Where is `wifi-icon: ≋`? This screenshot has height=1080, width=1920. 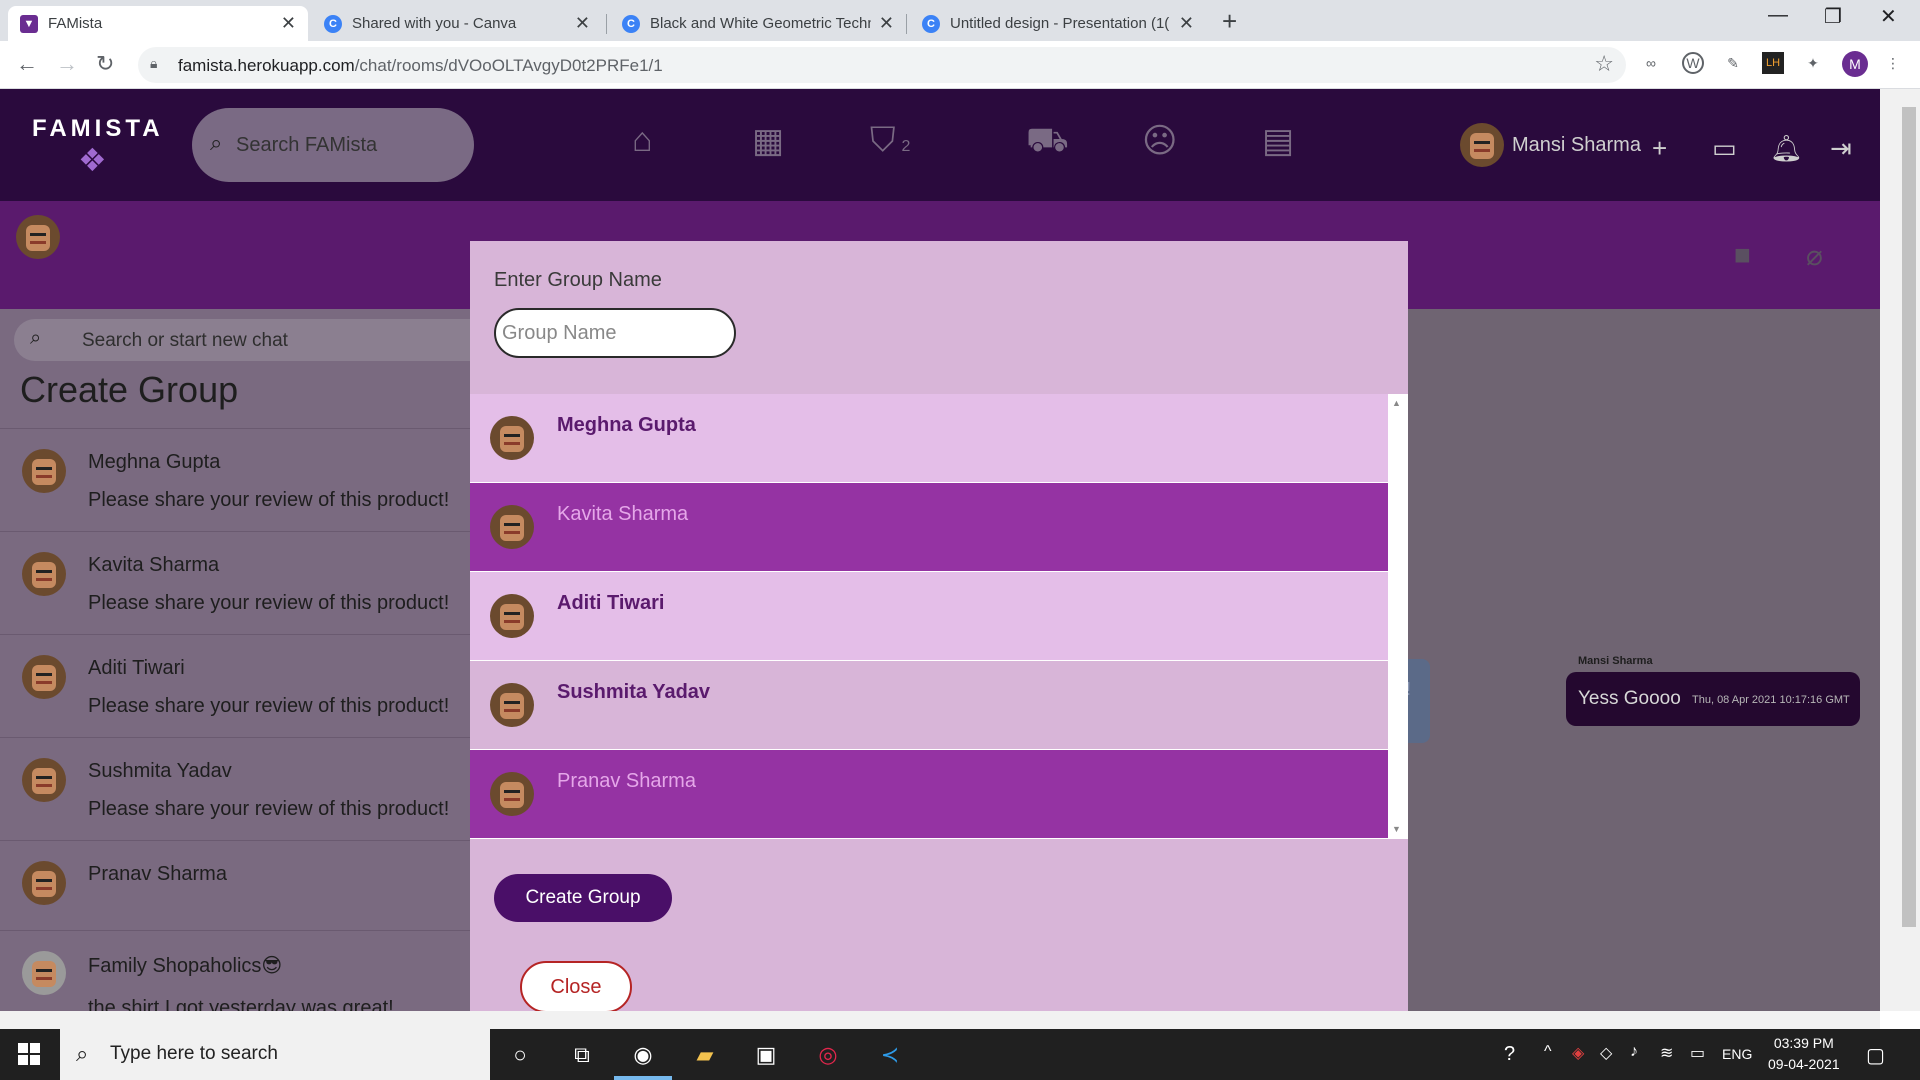 wifi-icon: ≋ is located at coordinates (1666, 1053).